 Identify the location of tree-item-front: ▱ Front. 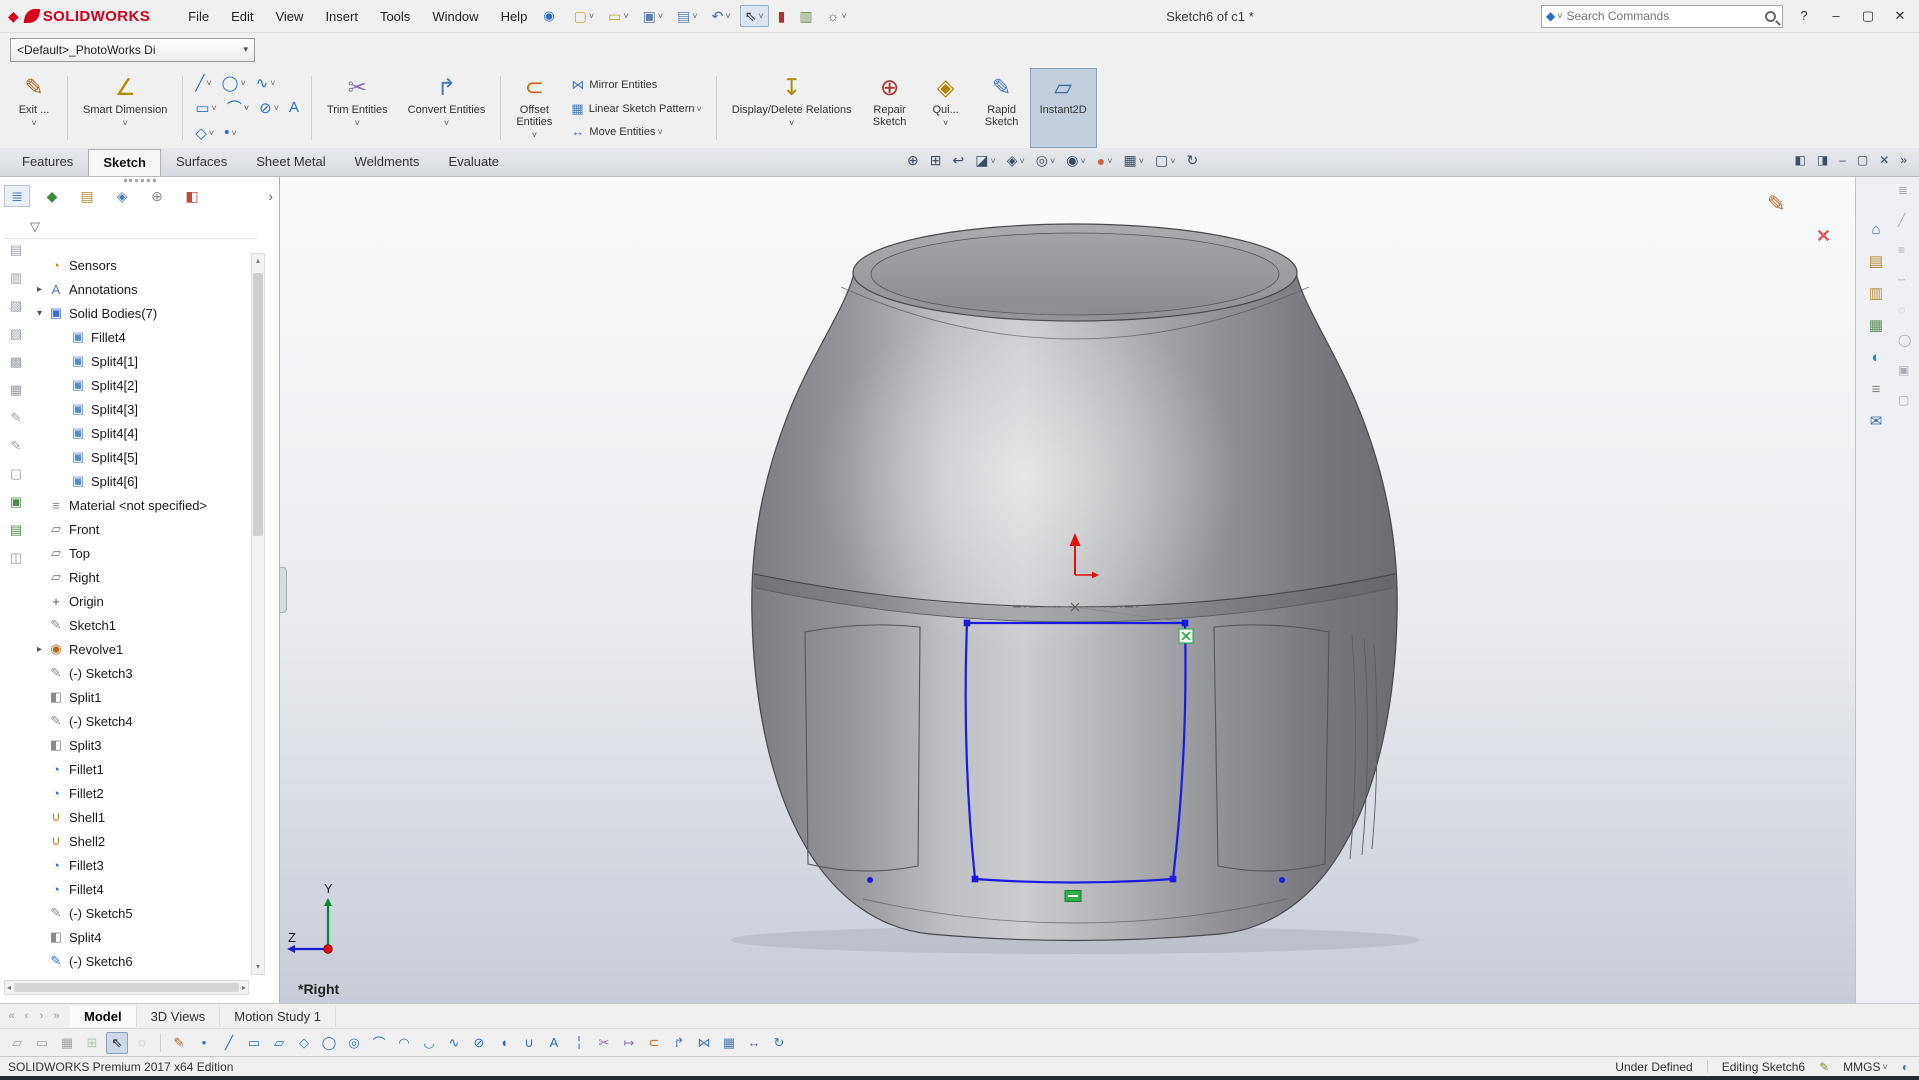
(139, 529).